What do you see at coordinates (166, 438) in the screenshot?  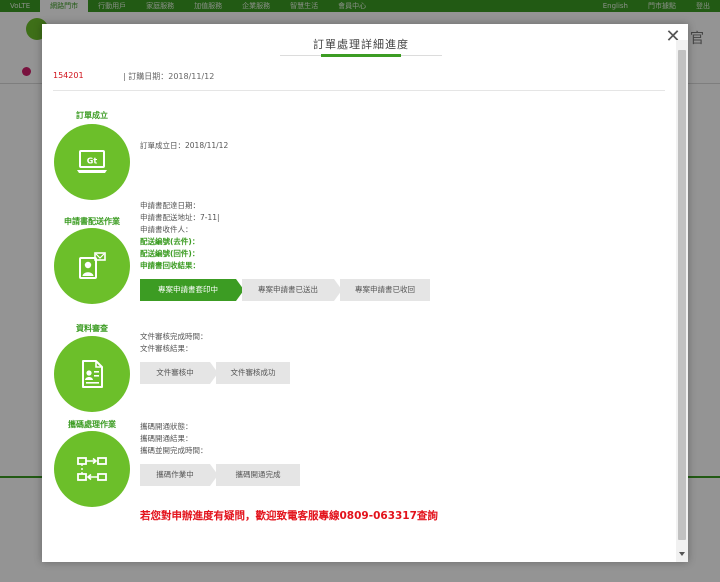 I see `transfer-result-line: 攜碼開通結果：` at bounding box center [166, 438].